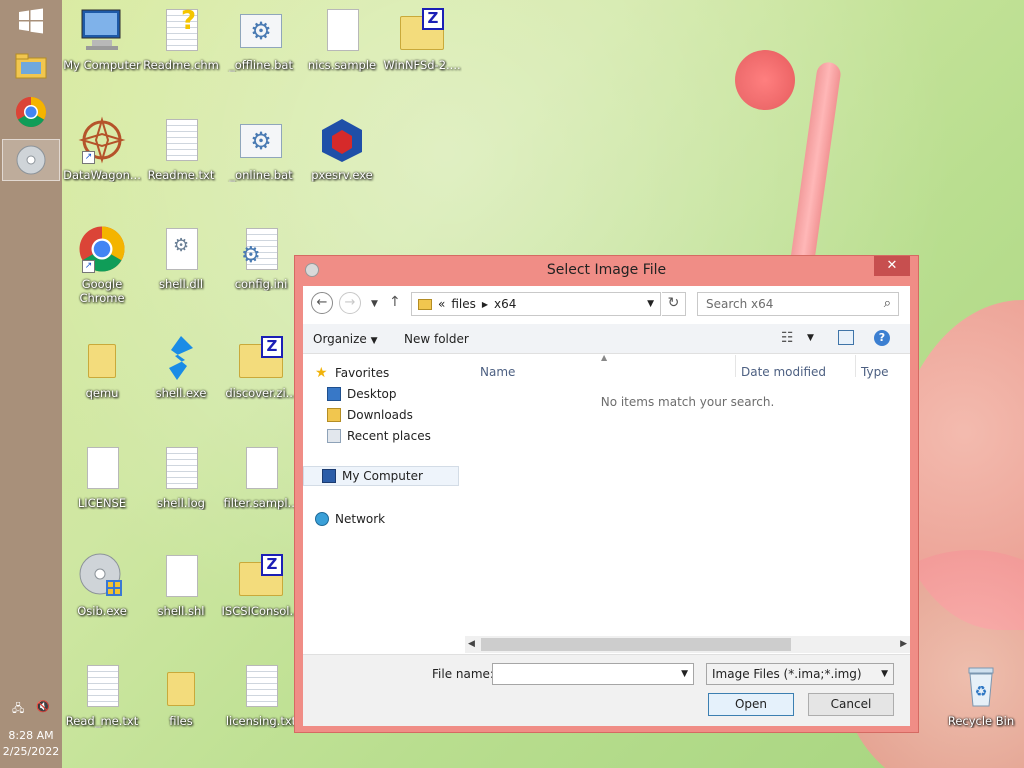  Describe the element at coordinates (497, 372) in the screenshot. I see `column-header-name: Name` at that location.